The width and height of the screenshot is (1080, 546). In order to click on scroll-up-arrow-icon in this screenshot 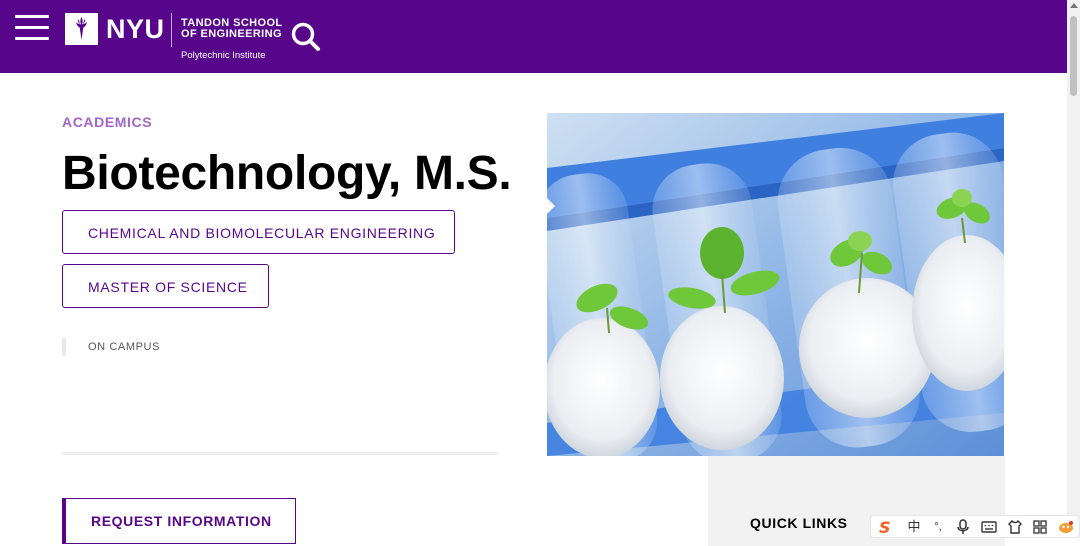, I will do `click(1074, 5)`.